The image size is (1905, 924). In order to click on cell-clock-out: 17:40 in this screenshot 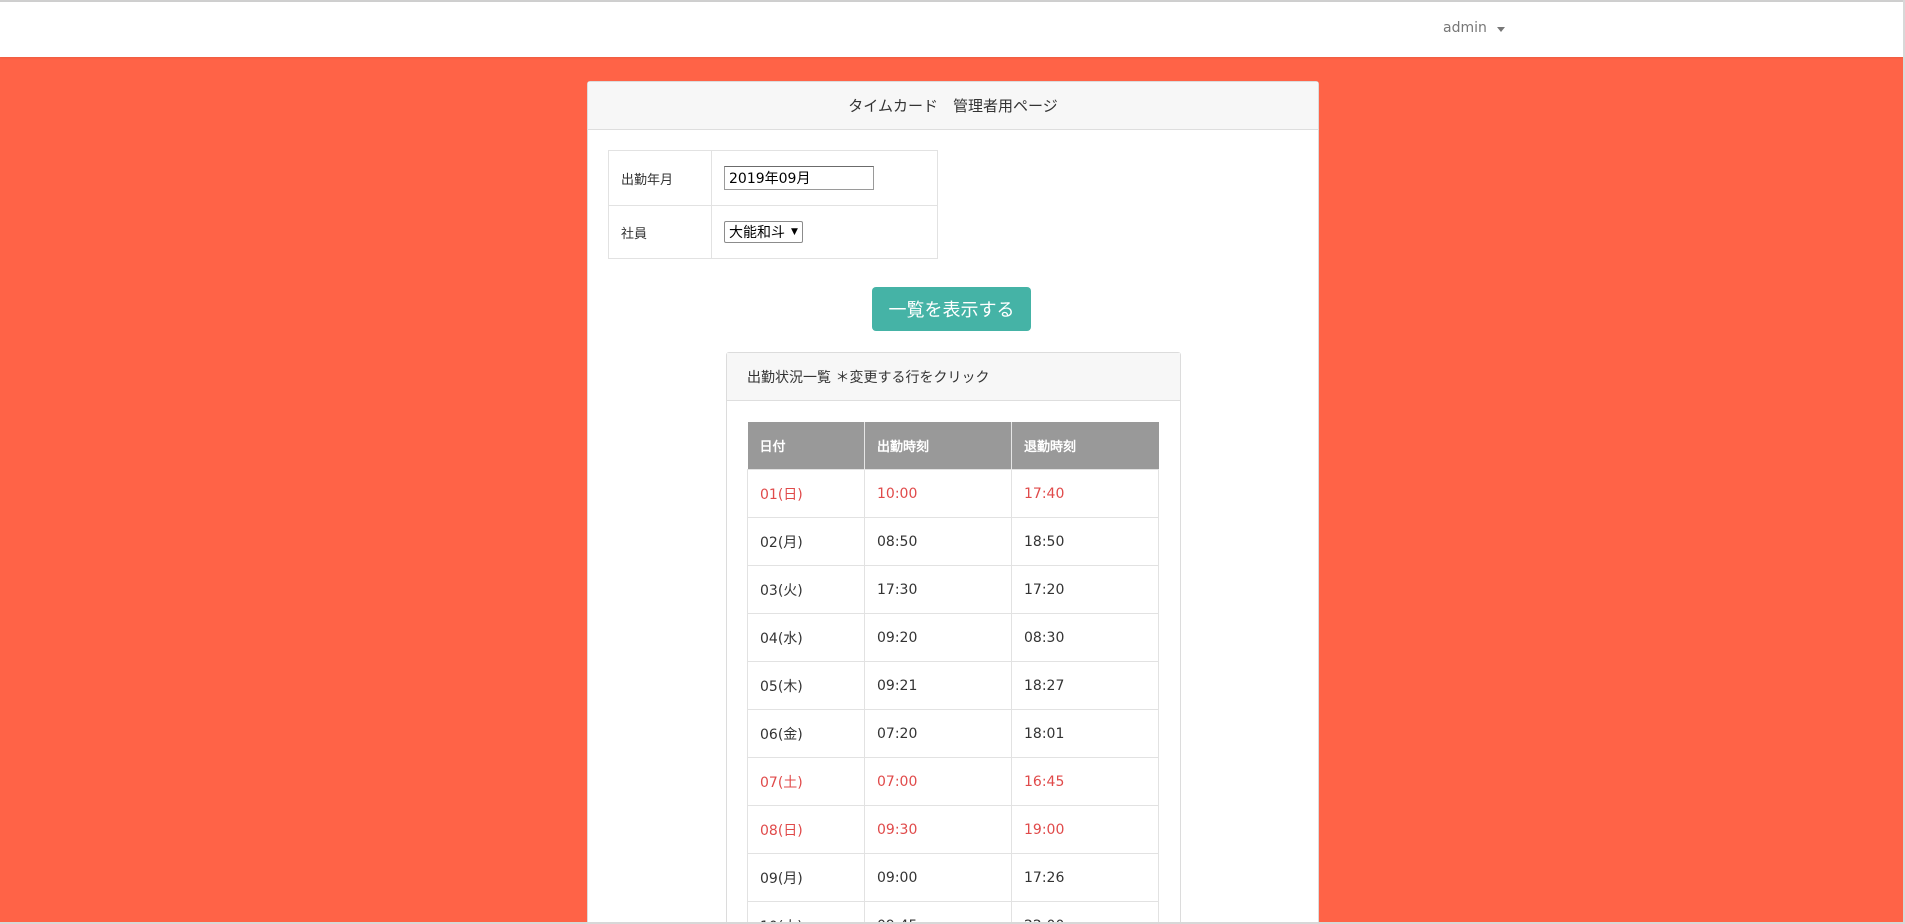, I will do `click(1085, 493)`.